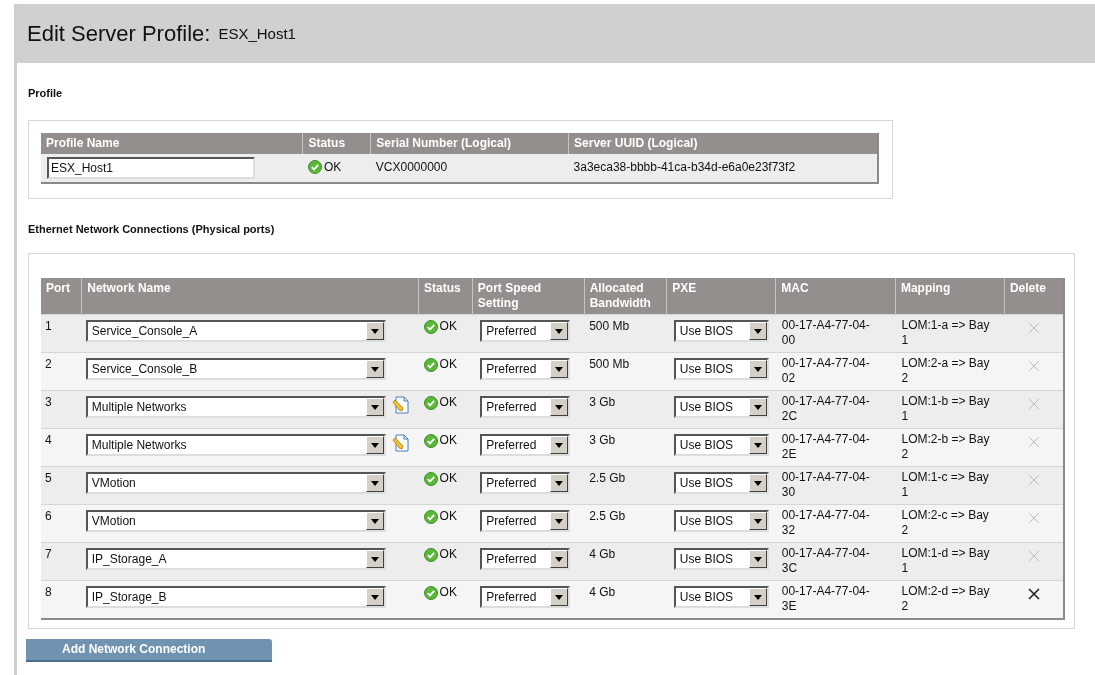 This screenshot has width=1095, height=675. What do you see at coordinates (119, 34) in the screenshot?
I see `page-title: Edit Server Profile:` at bounding box center [119, 34].